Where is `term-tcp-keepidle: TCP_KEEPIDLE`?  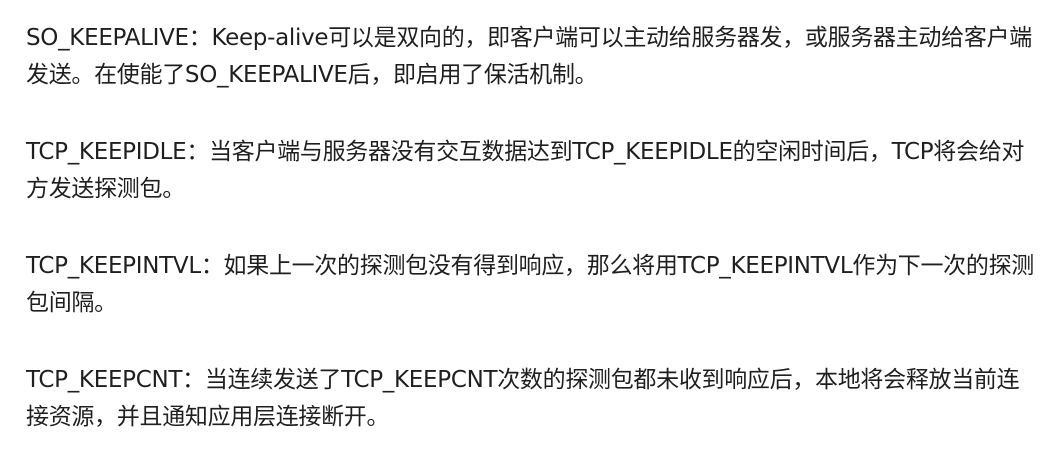 term-tcp-keepidle: TCP_KEEPIDLE is located at coordinates (106, 152).